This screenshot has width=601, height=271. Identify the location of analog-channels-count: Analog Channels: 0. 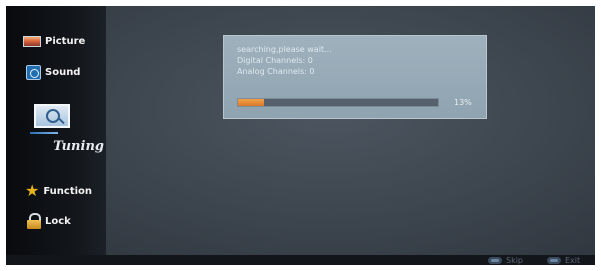
(276, 71).